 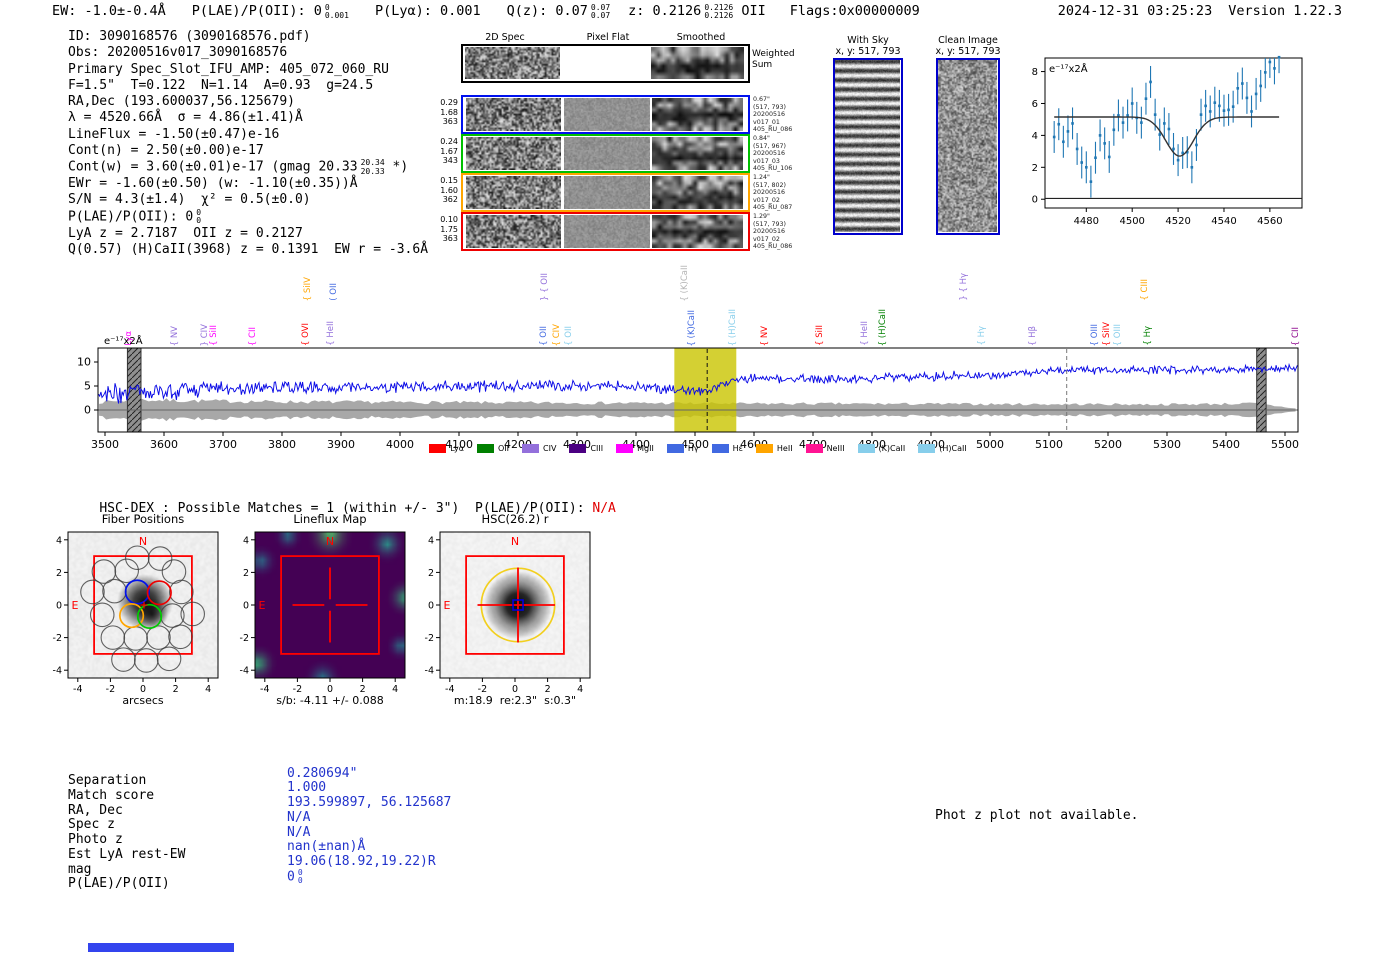 I want to click on match-value-4: N/A, so click(x=299, y=832).